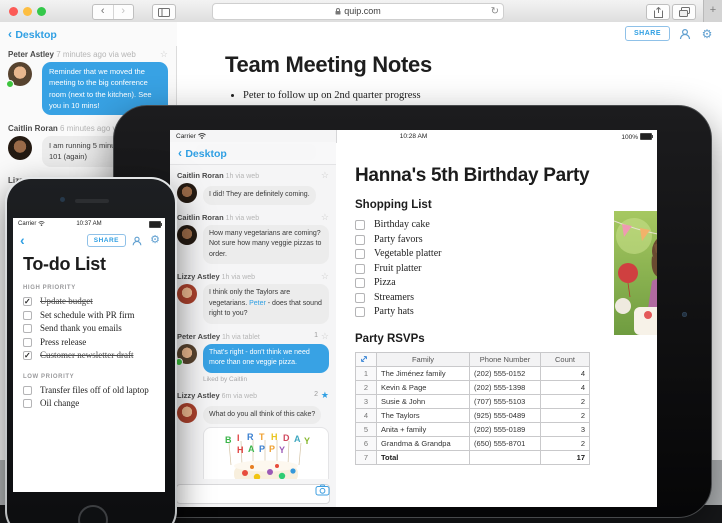 The height and width of the screenshot is (523, 722). What do you see at coordinates (93, 344) in the screenshot?
I see `checklist-item: Press release` at bounding box center [93, 344].